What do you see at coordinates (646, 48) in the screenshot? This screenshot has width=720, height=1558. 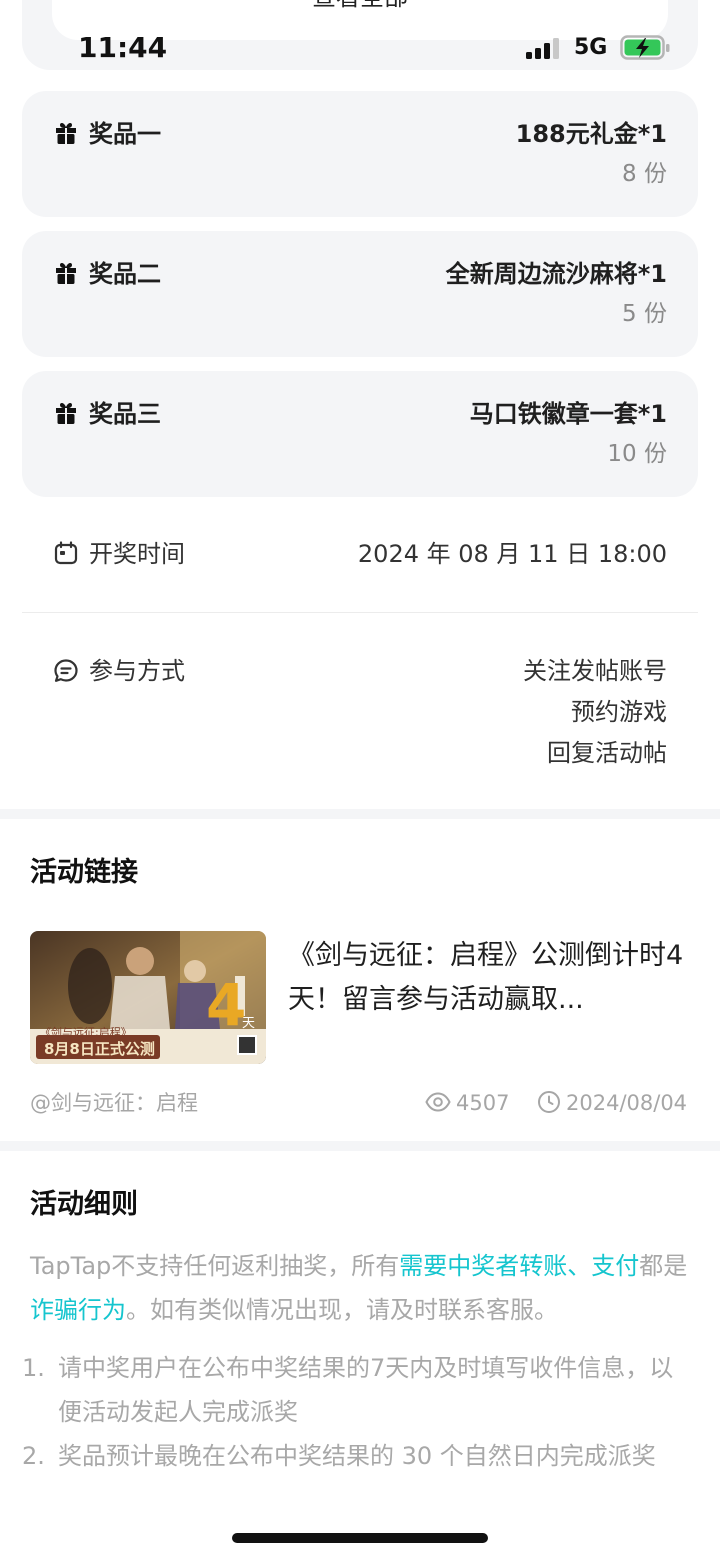 I see `battery-charging-icon` at bounding box center [646, 48].